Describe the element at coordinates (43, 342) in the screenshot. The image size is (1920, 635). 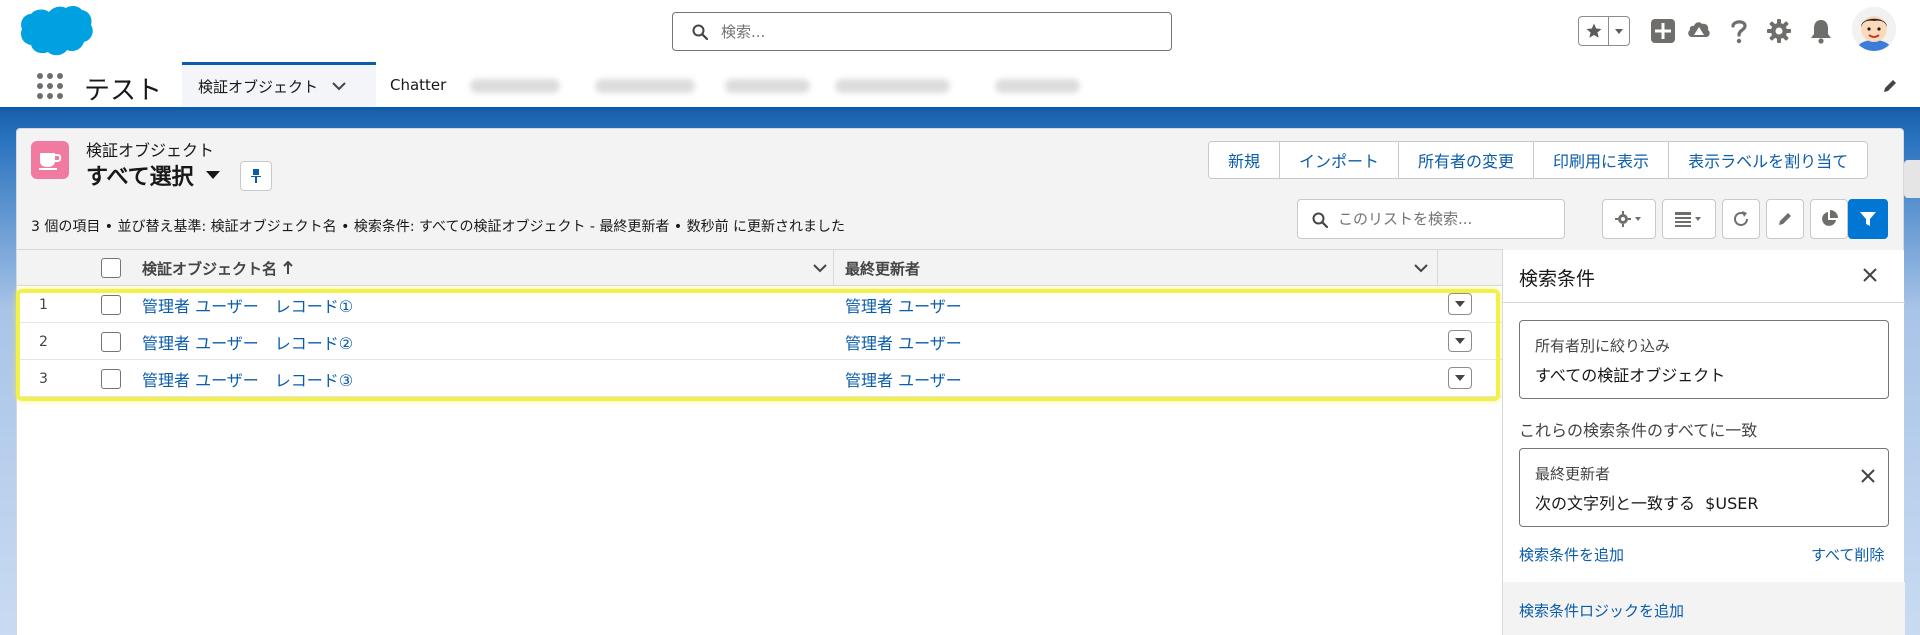
I see `row-number: 2` at that location.